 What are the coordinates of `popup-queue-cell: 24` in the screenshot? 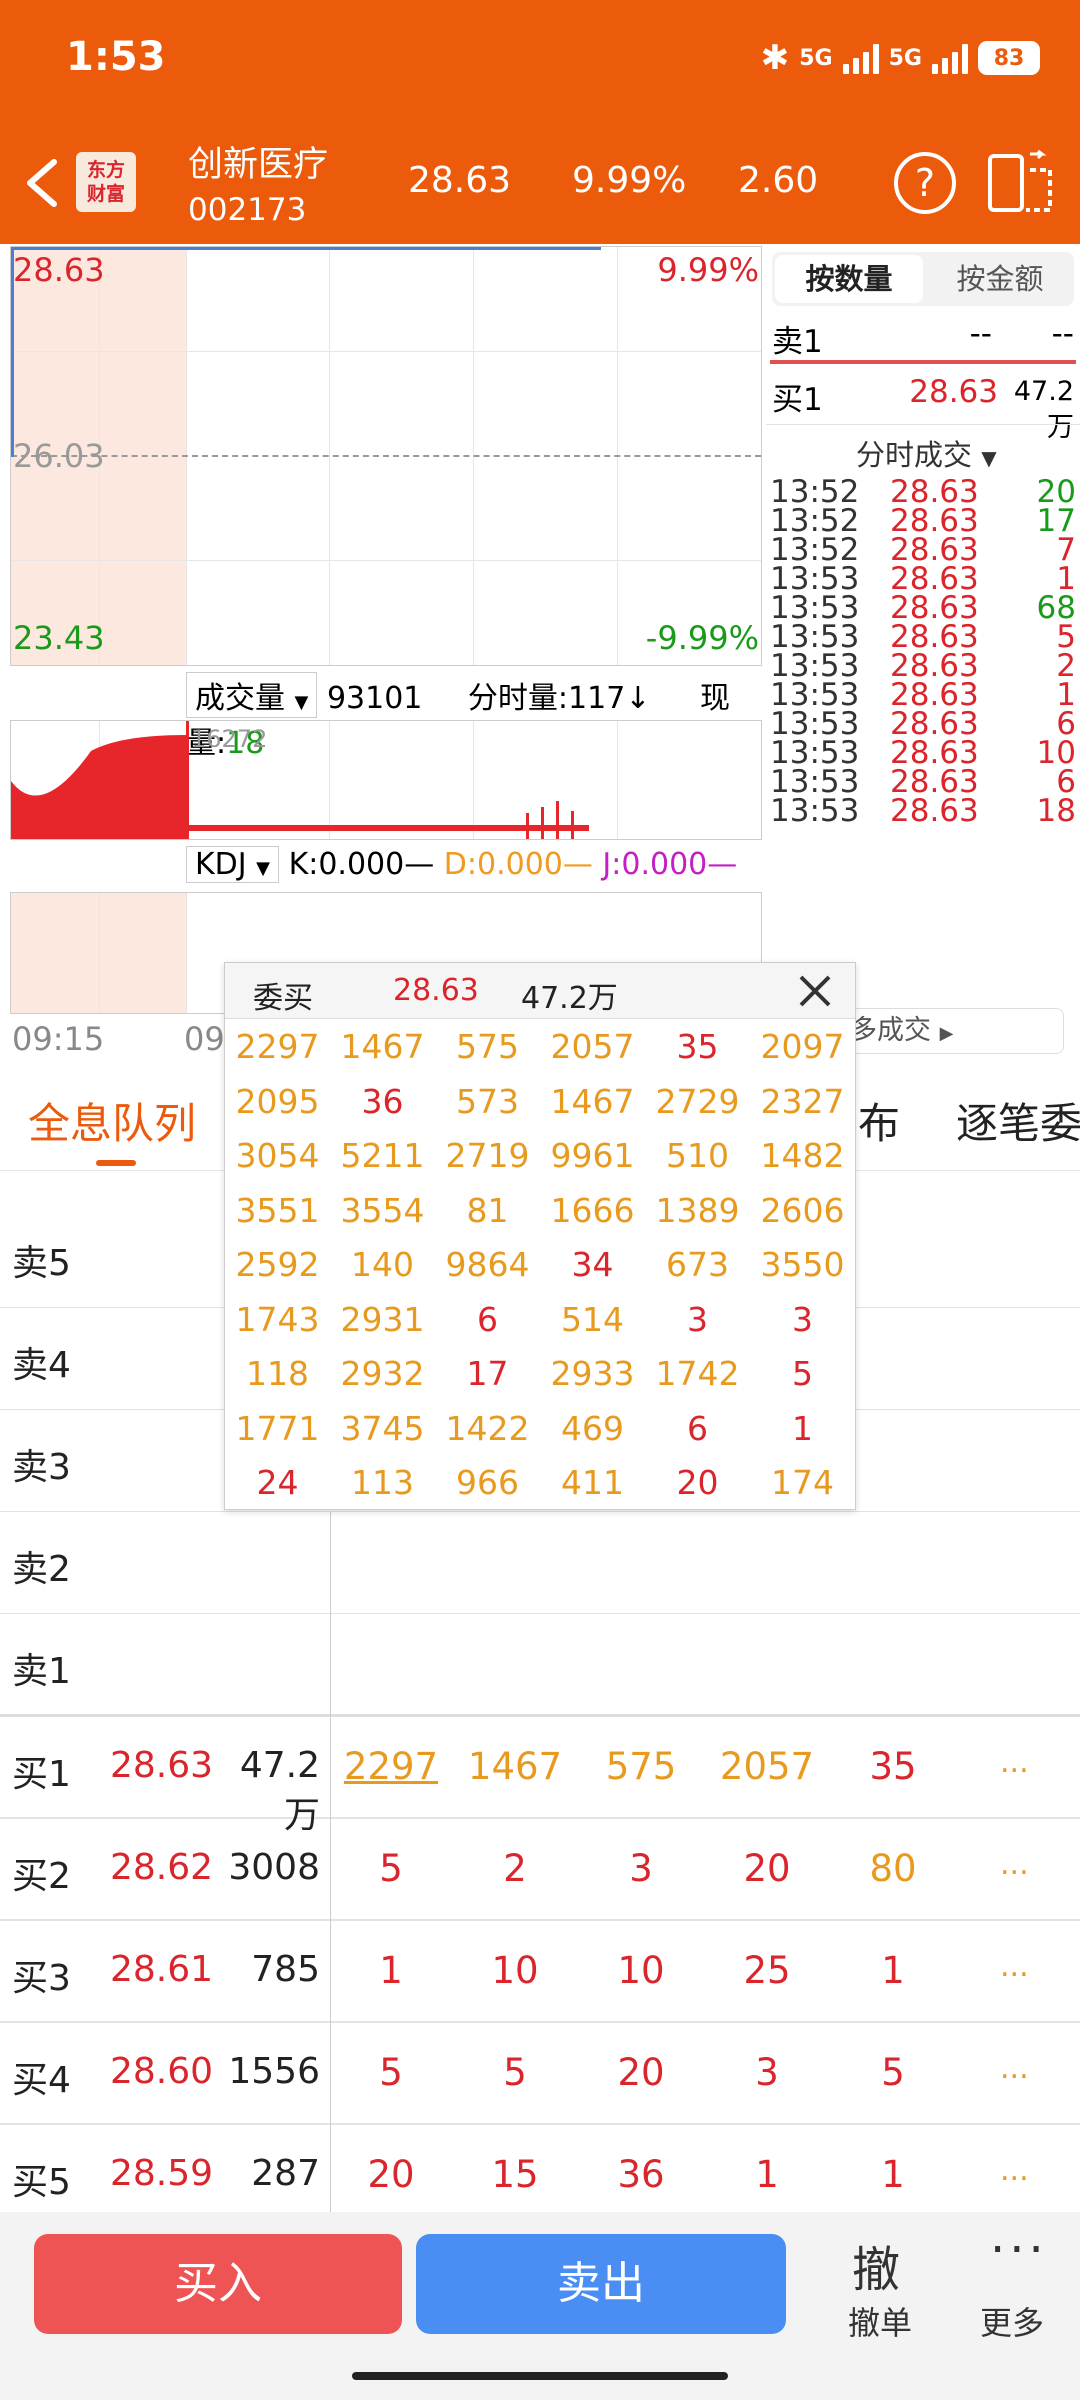 It's located at (277, 1482).